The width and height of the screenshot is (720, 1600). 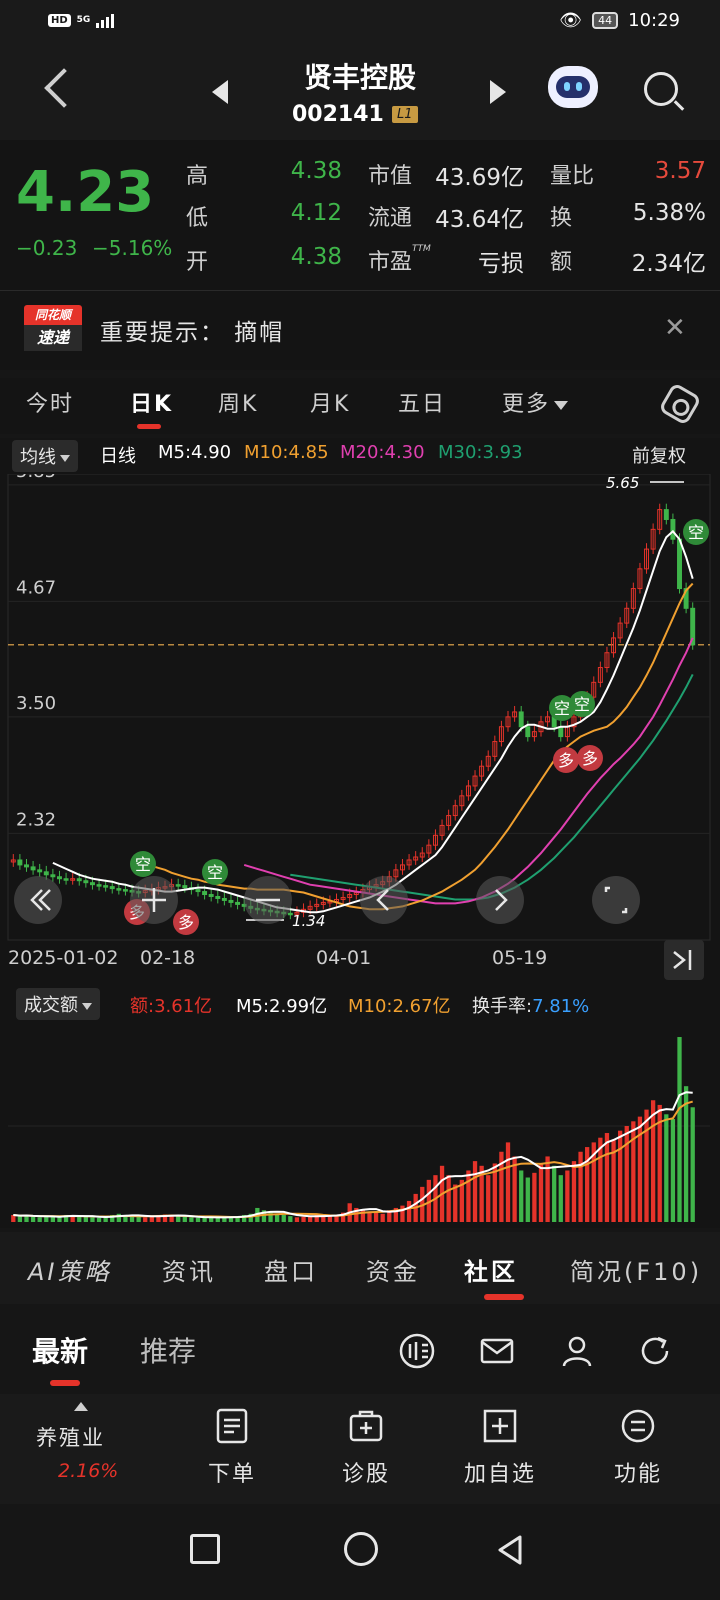 I want to click on user-icon, so click(x=577, y=1351).